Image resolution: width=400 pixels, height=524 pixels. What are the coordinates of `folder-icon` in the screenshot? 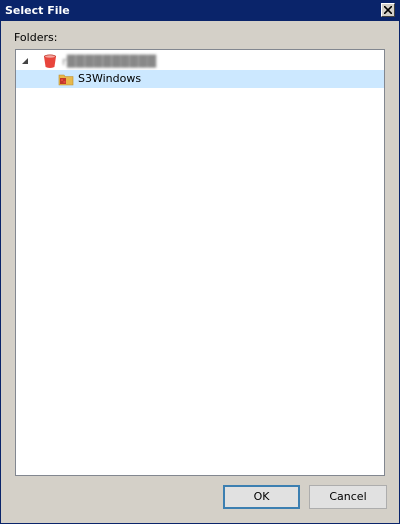 It's located at (66, 79).